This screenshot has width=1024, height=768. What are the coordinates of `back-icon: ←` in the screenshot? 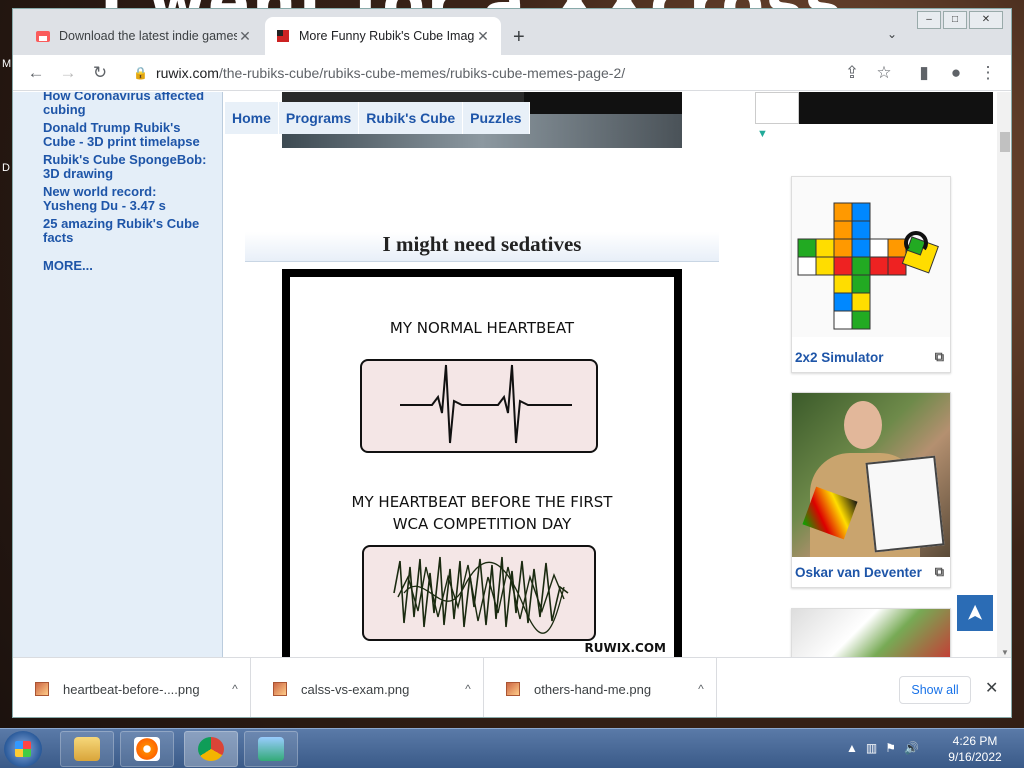 It's located at (36, 73).